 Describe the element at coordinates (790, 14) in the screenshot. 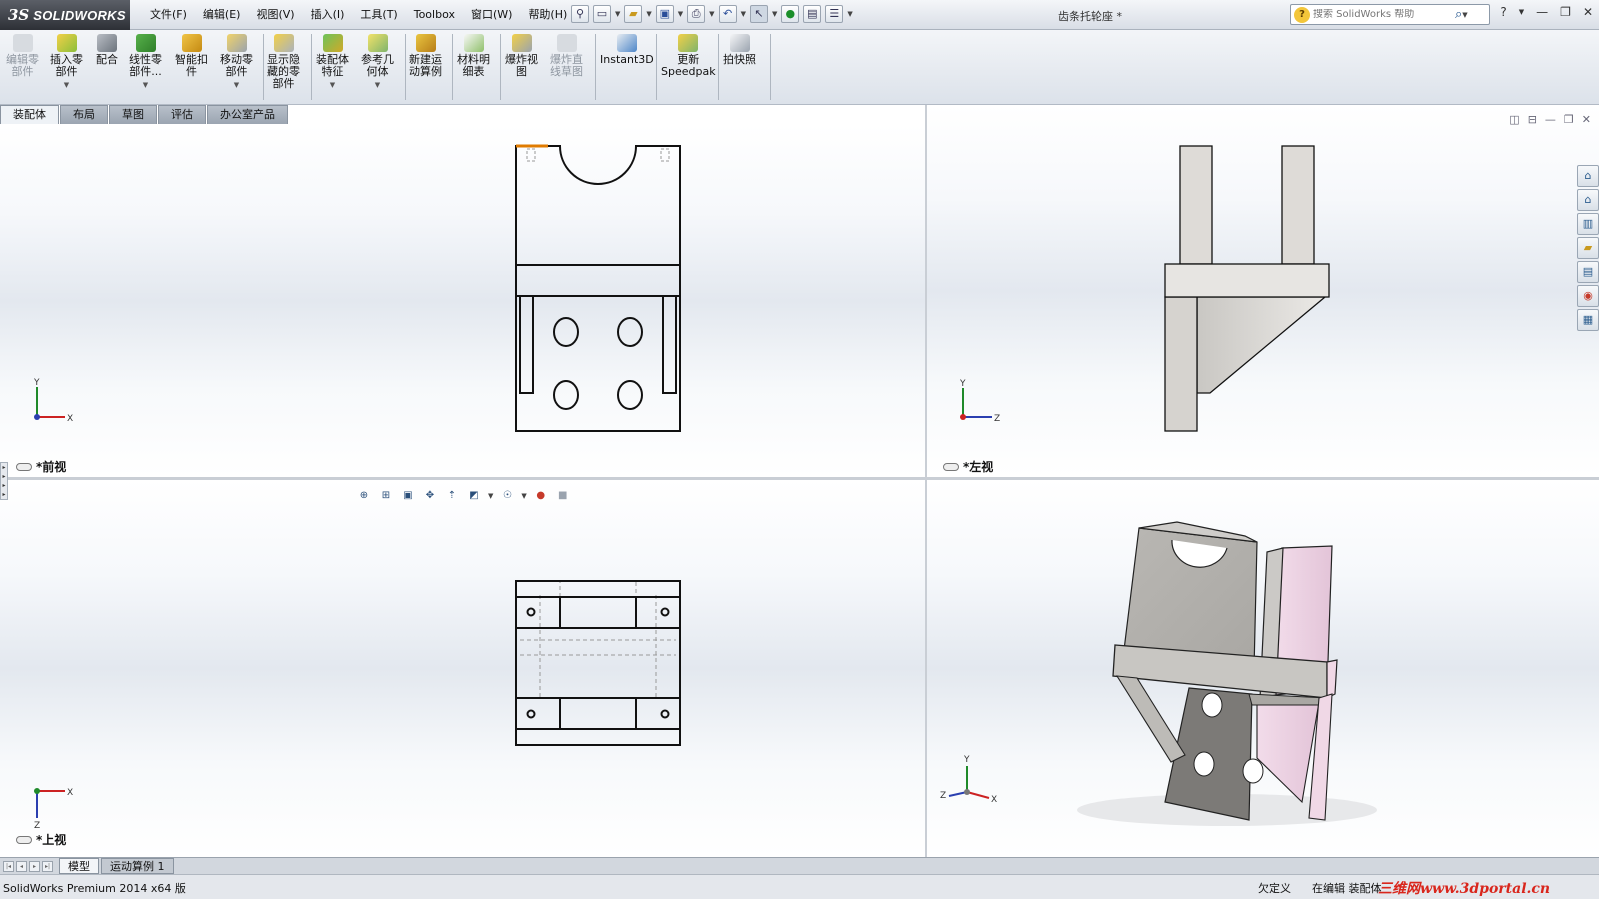

I see `rebuild-traffic-light-icon: ●` at that location.